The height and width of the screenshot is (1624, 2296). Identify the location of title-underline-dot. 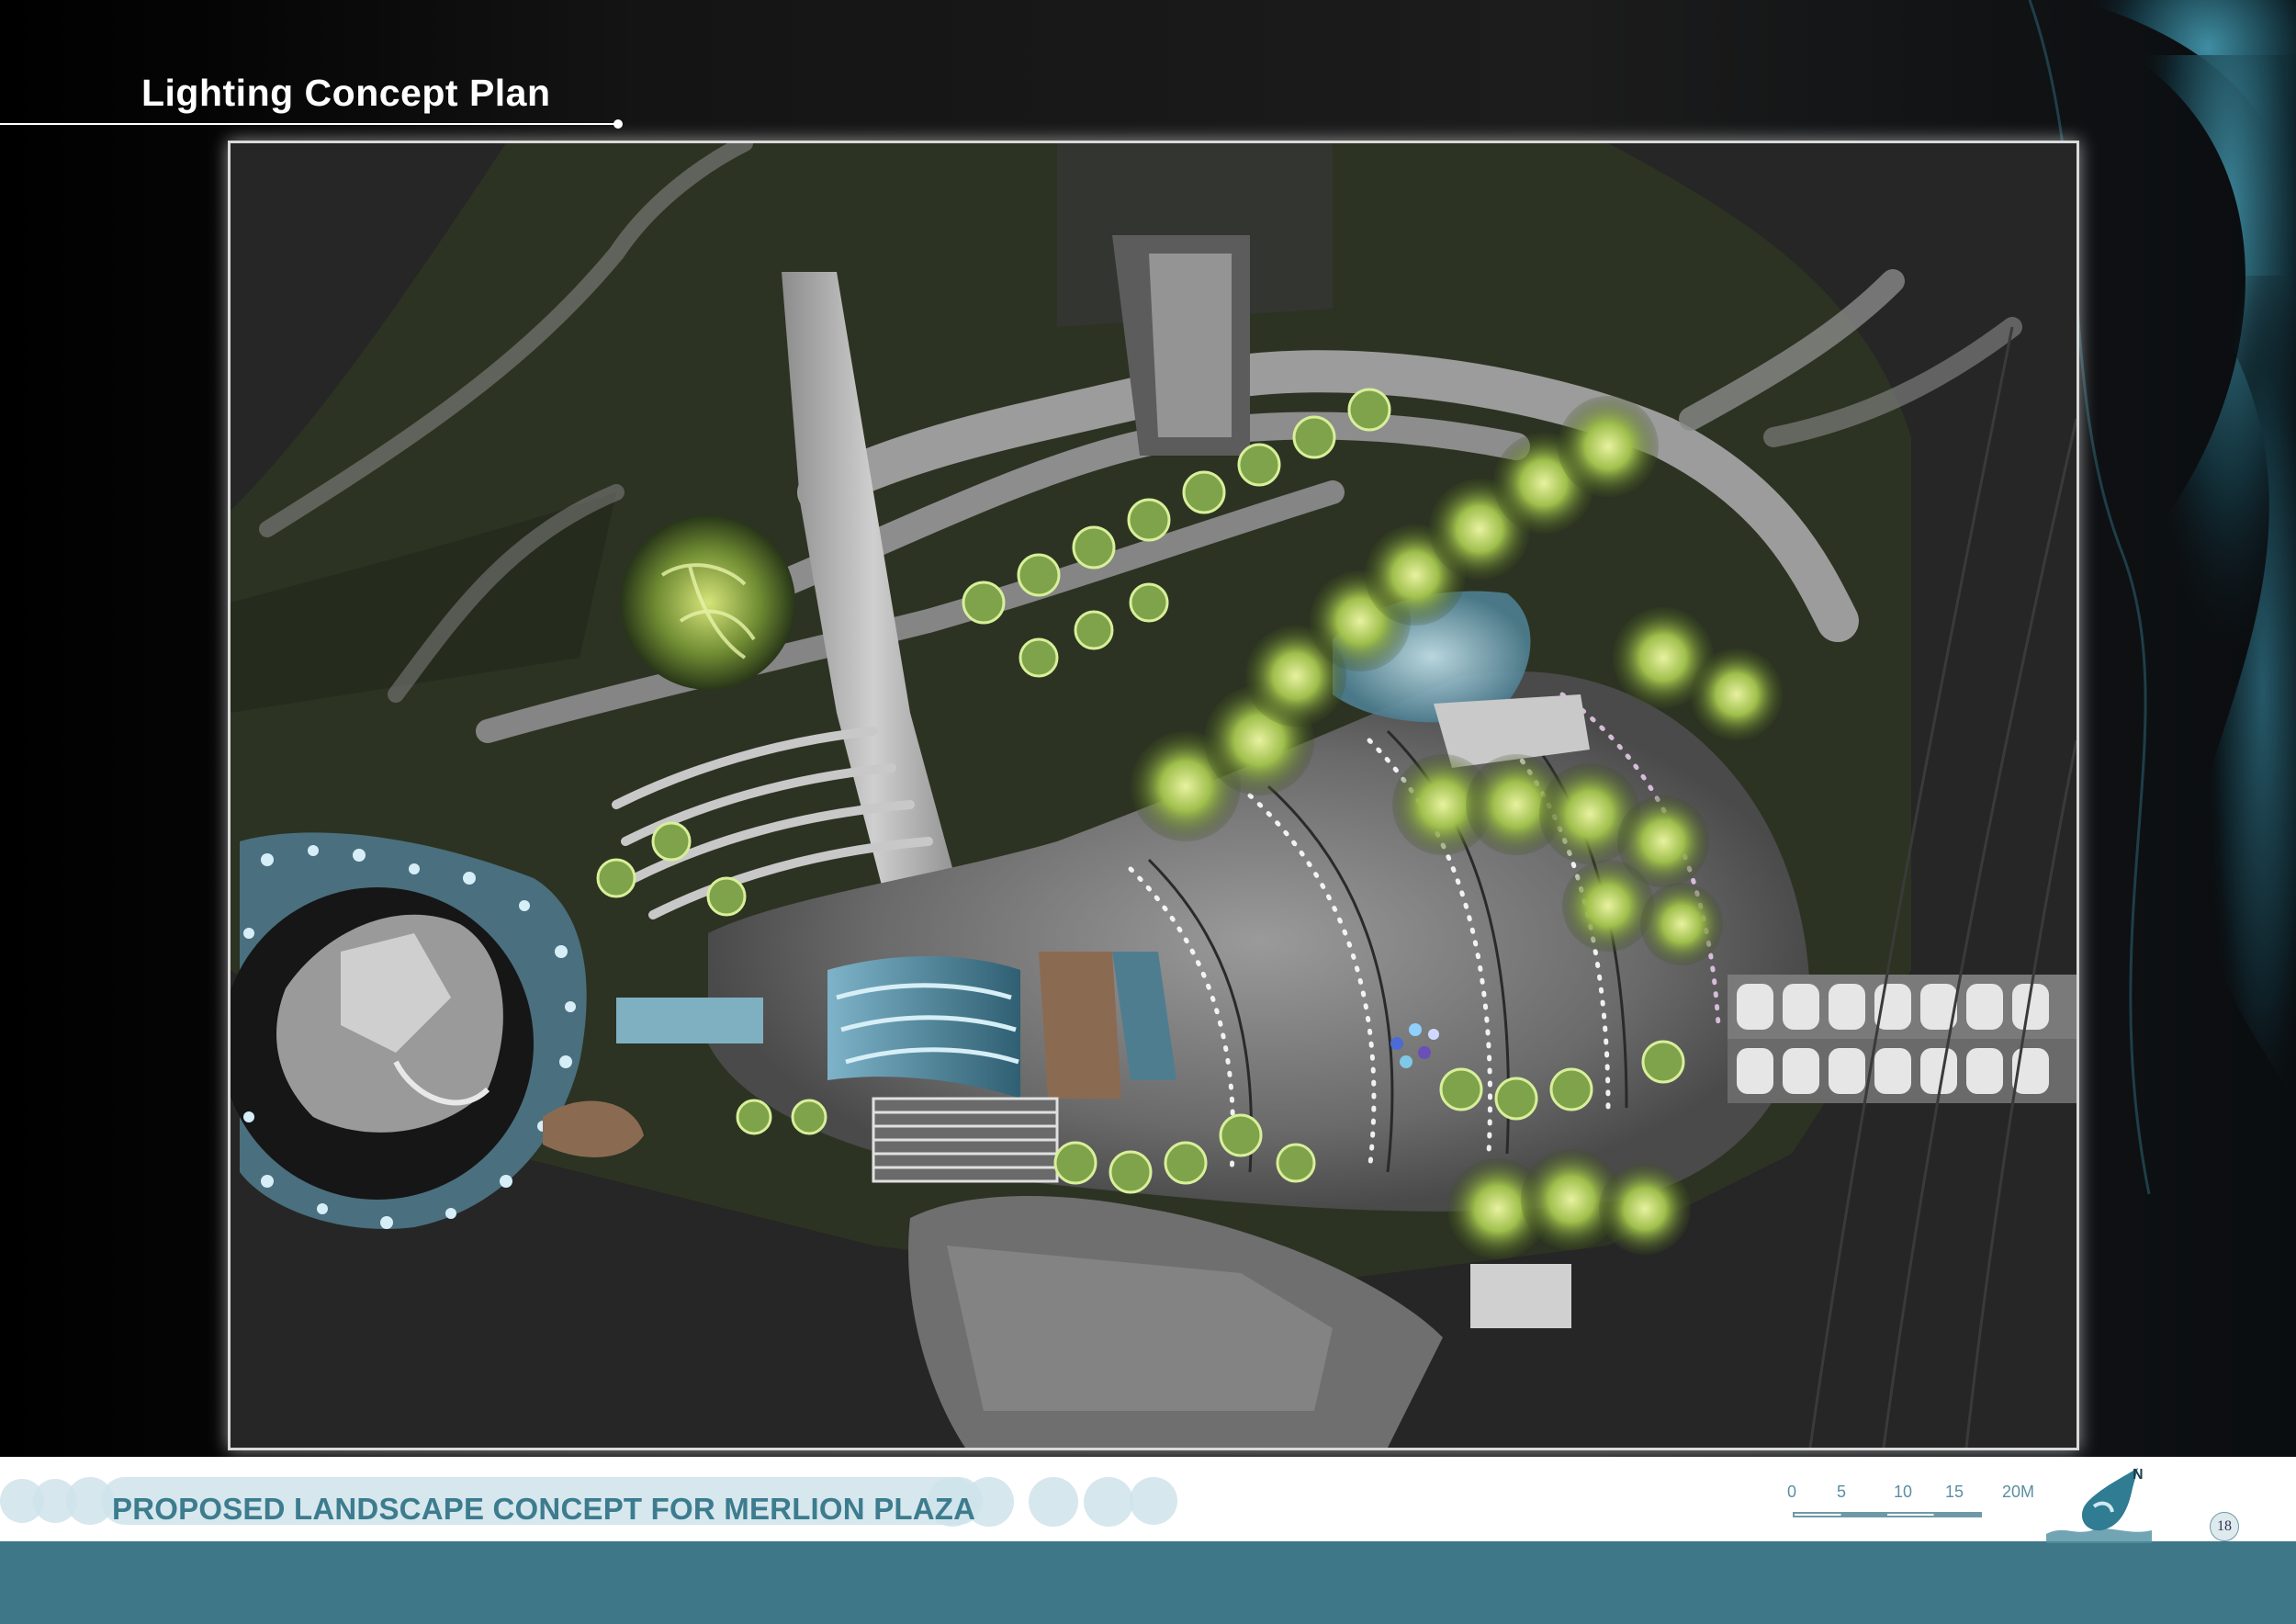
(618, 124).